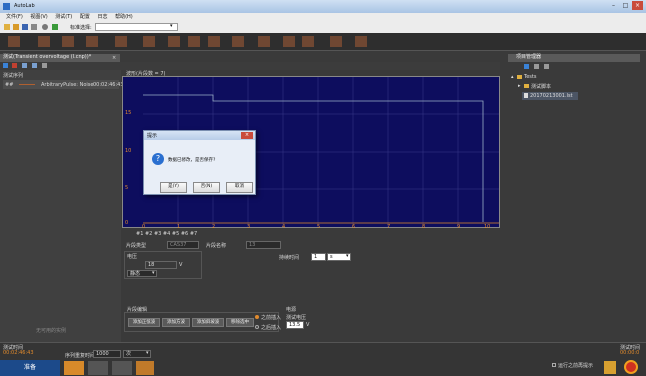  I want to click on square-test-icon, so click(174, 41).